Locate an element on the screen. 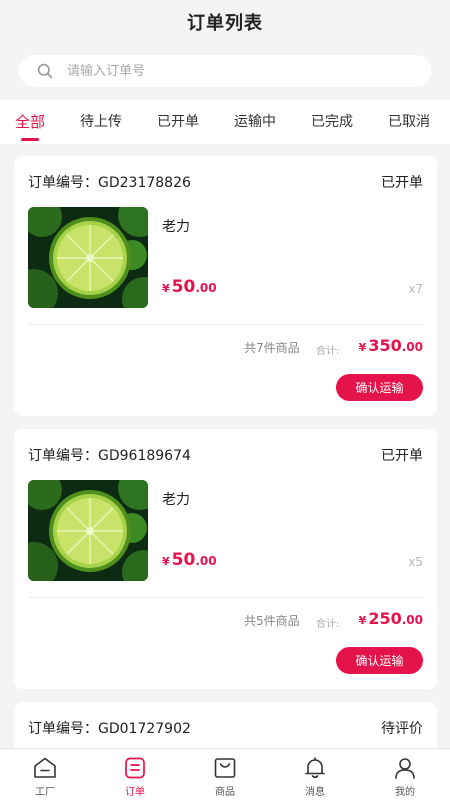  tab-label: 已取消 is located at coordinates (409, 122).